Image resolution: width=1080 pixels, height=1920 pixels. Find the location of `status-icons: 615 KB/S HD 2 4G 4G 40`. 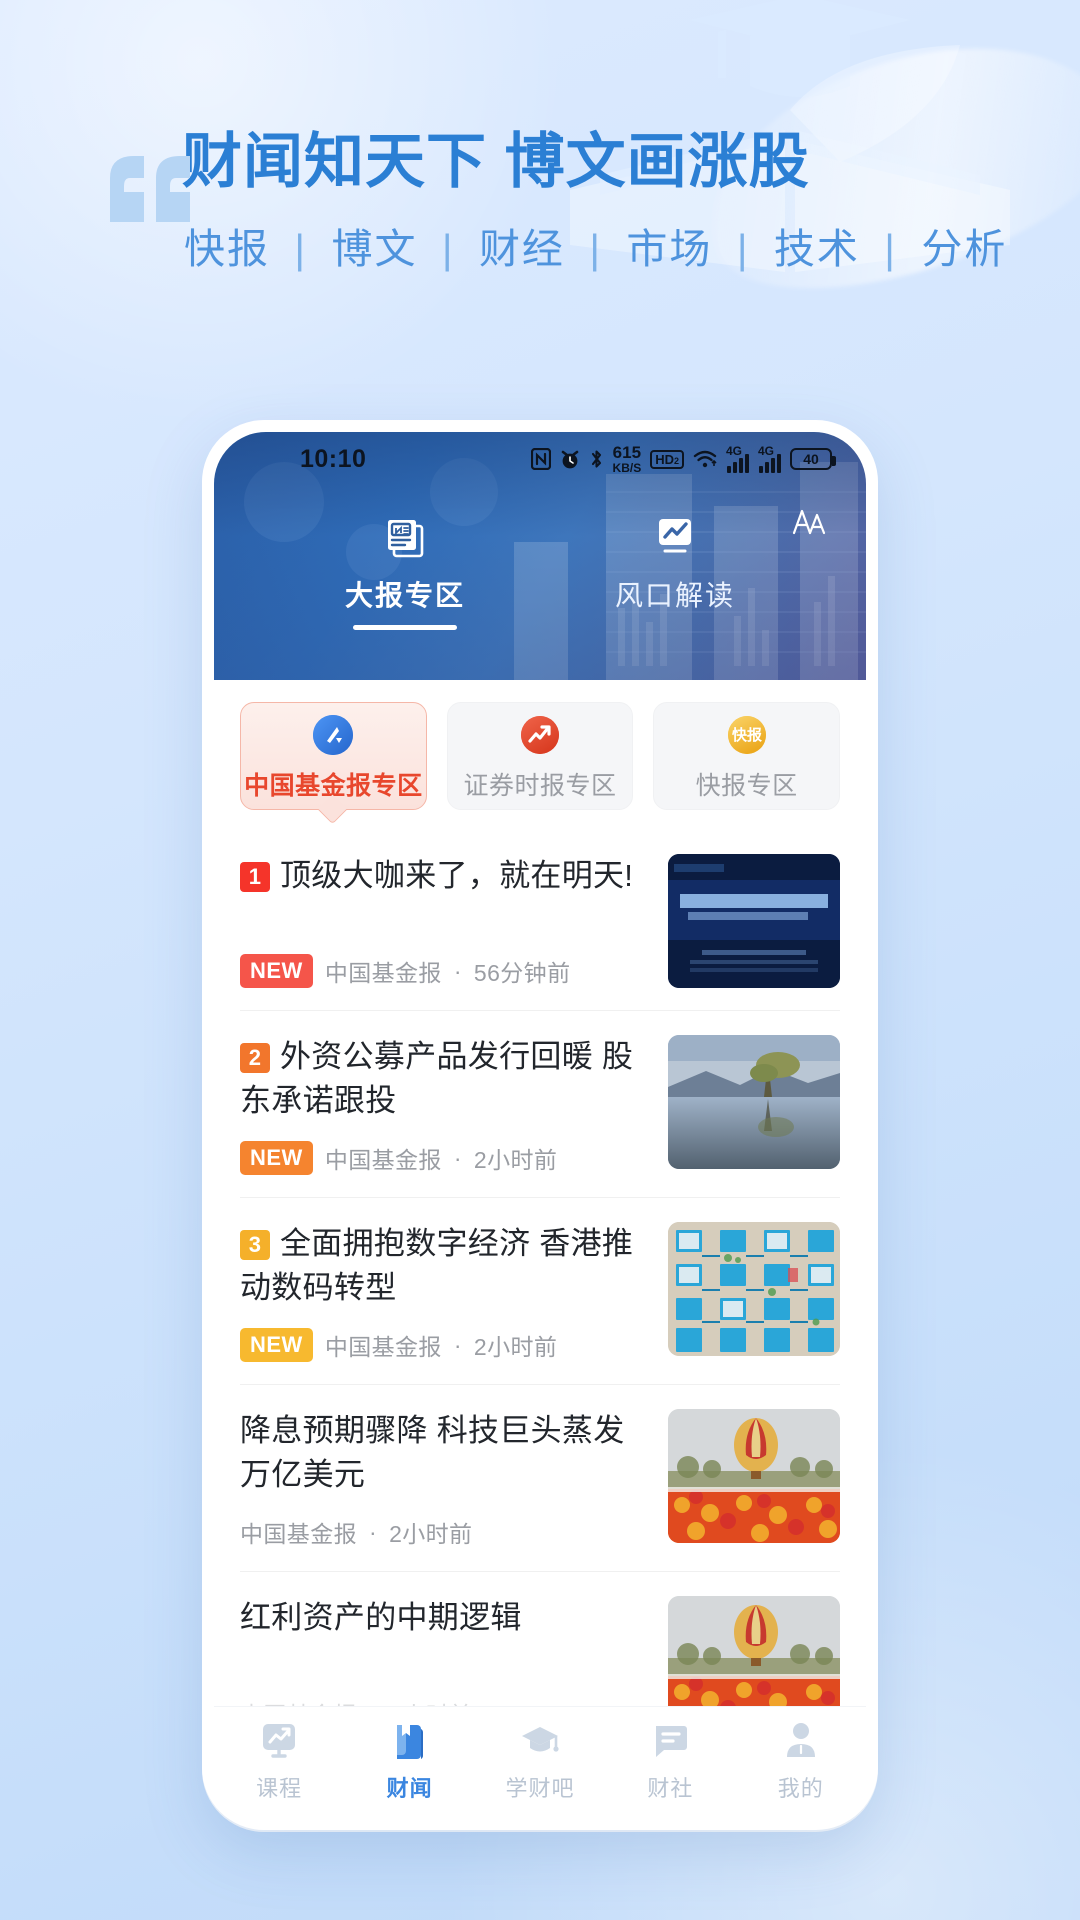

status-icons: 615 KB/S HD 2 4G 4G 40 is located at coordinates (683, 458).